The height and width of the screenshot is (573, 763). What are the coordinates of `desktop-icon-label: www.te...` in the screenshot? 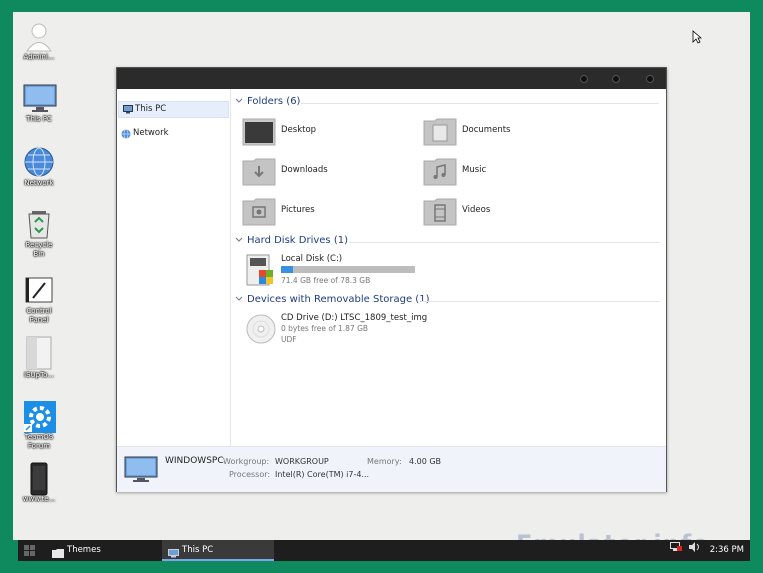 It's located at (39, 499).